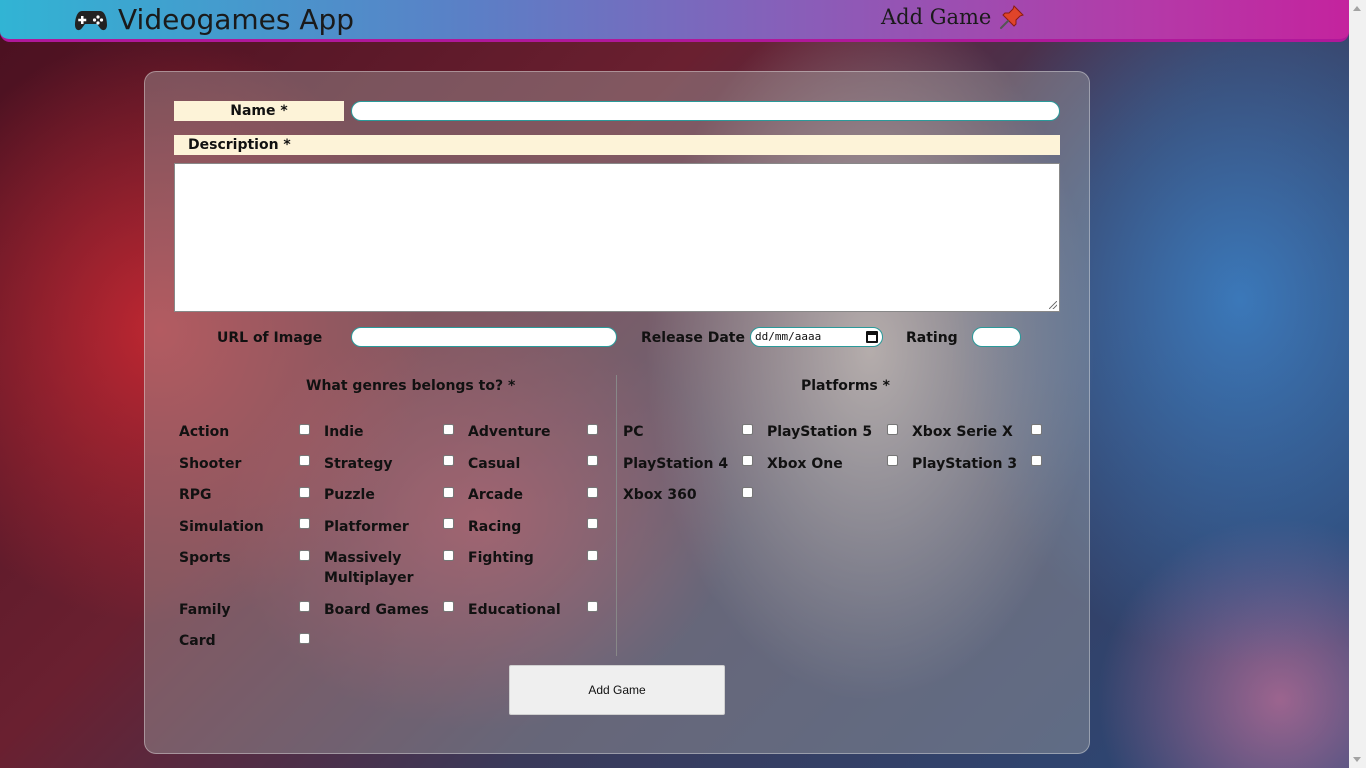 Image resolution: width=1366 pixels, height=768 pixels. What do you see at coordinates (369, 568) in the screenshot?
I see `genre-label-massively-multiplayer: Massively Multiplayer` at bounding box center [369, 568].